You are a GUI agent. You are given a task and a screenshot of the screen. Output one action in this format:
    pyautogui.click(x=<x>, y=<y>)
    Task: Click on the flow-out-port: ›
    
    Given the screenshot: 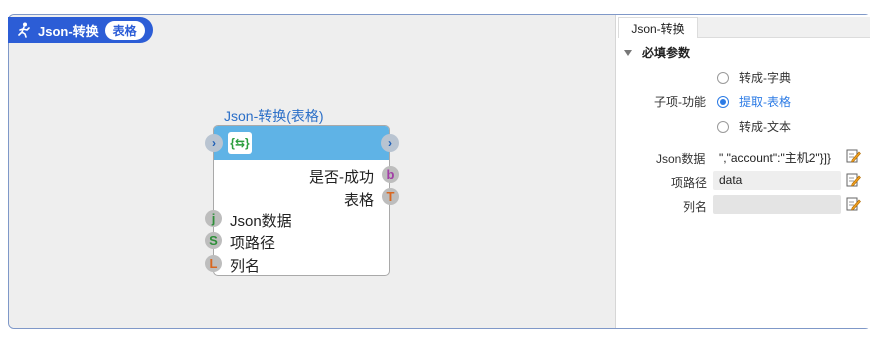 What is the action you would take?
    pyautogui.click(x=390, y=143)
    